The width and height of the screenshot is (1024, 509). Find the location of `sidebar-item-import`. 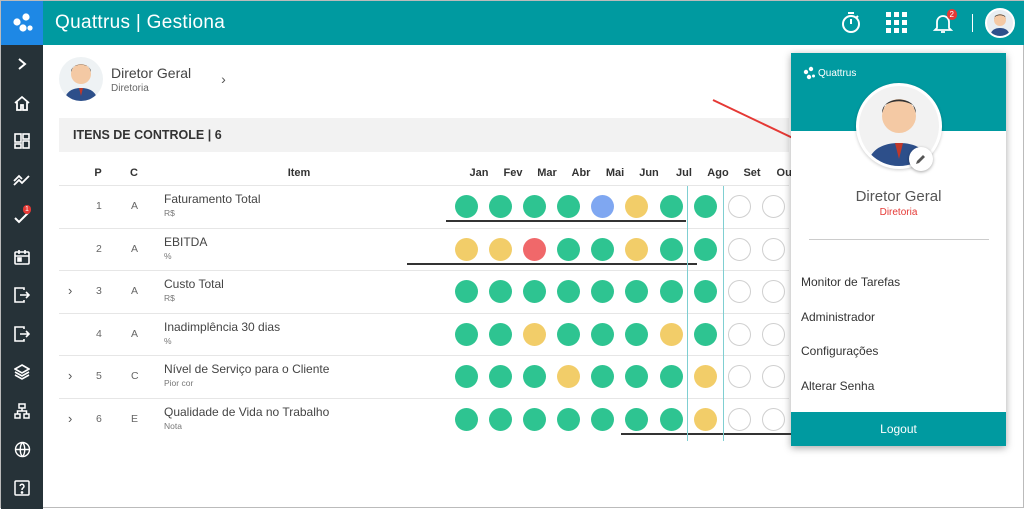

sidebar-item-import is located at coordinates (22, 334).